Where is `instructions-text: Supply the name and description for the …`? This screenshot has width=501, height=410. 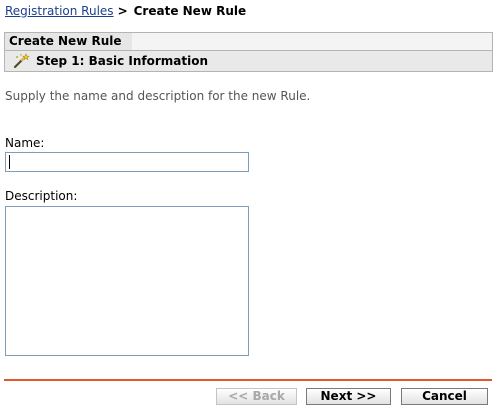 instructions-text: Supply the name and description for the … is located at coordinates (158, 96).